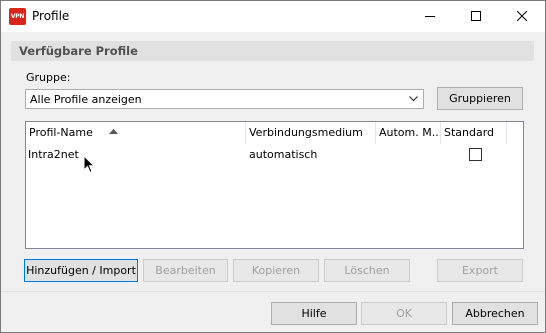  Describe the element at coordinates (272, 51) in the screenshot. I see `section-header: Verfügbare Profile` at that location.